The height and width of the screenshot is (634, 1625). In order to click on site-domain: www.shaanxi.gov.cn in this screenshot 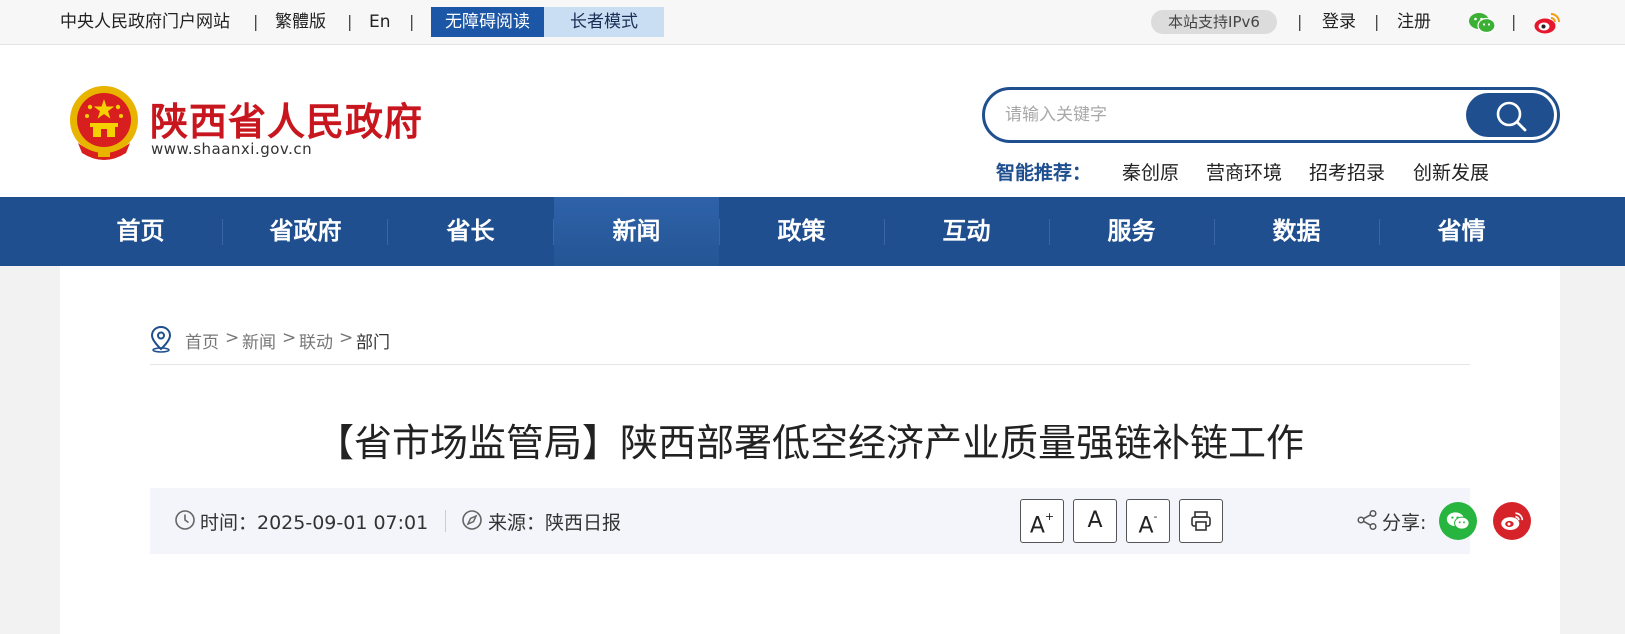, I will do `click(232, 149)`.